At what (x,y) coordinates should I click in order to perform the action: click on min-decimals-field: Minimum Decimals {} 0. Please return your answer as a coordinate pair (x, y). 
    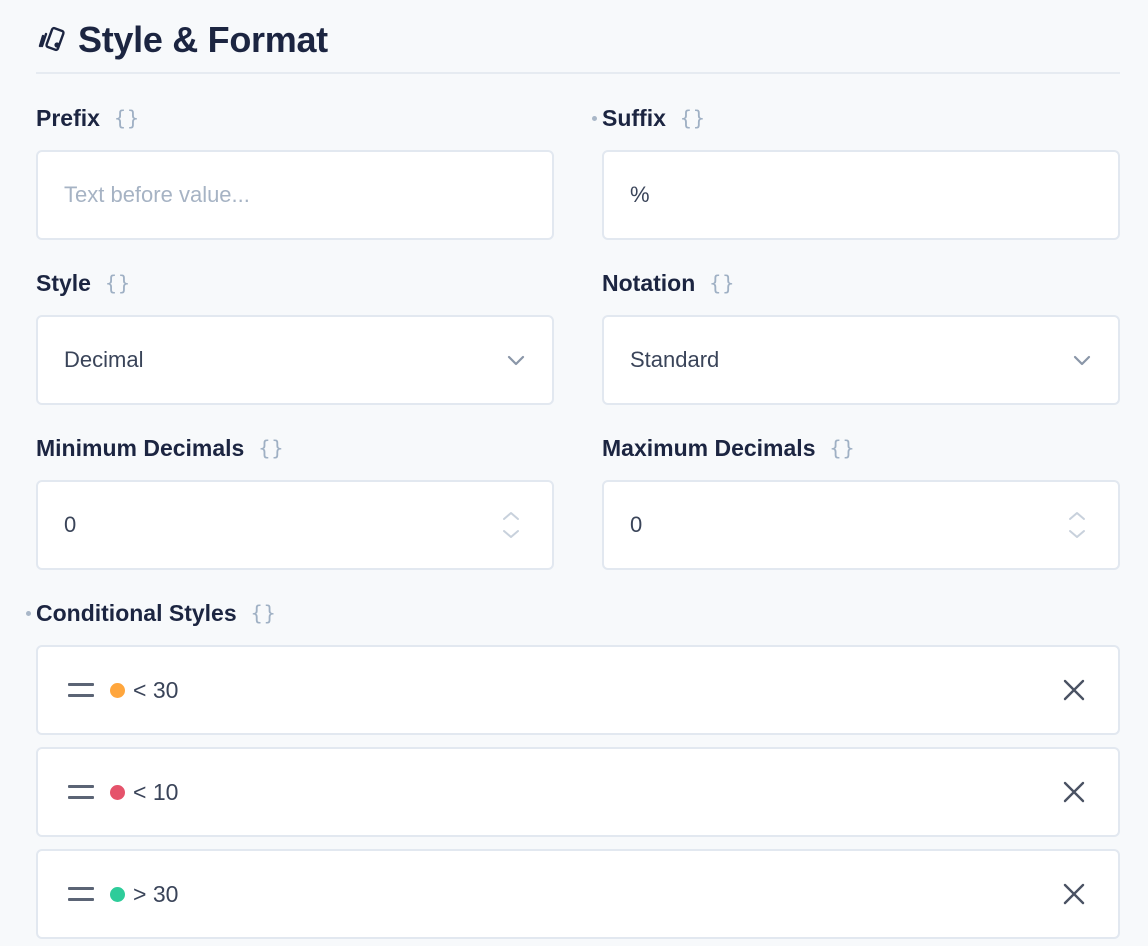
    Looking at the image, I should click on (295, 501).